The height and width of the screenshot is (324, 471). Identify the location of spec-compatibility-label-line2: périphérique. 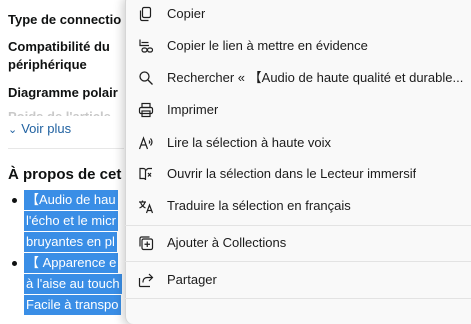
(47, 64).